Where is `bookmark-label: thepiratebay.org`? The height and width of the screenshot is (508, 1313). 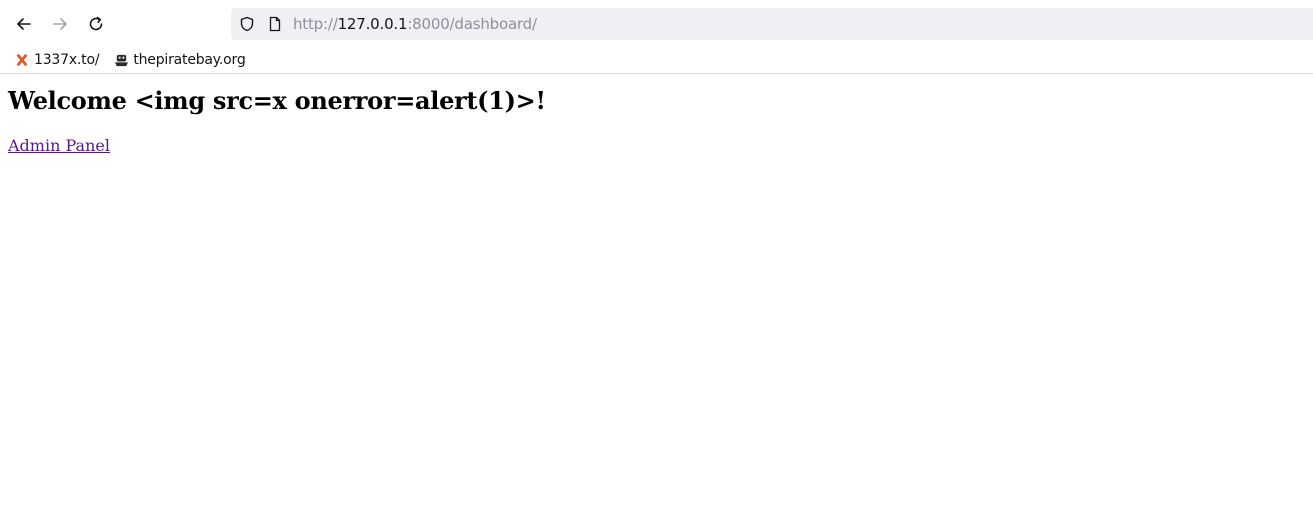
bookmark-label: thepiratebay.org is located at coordinates (189, 60).